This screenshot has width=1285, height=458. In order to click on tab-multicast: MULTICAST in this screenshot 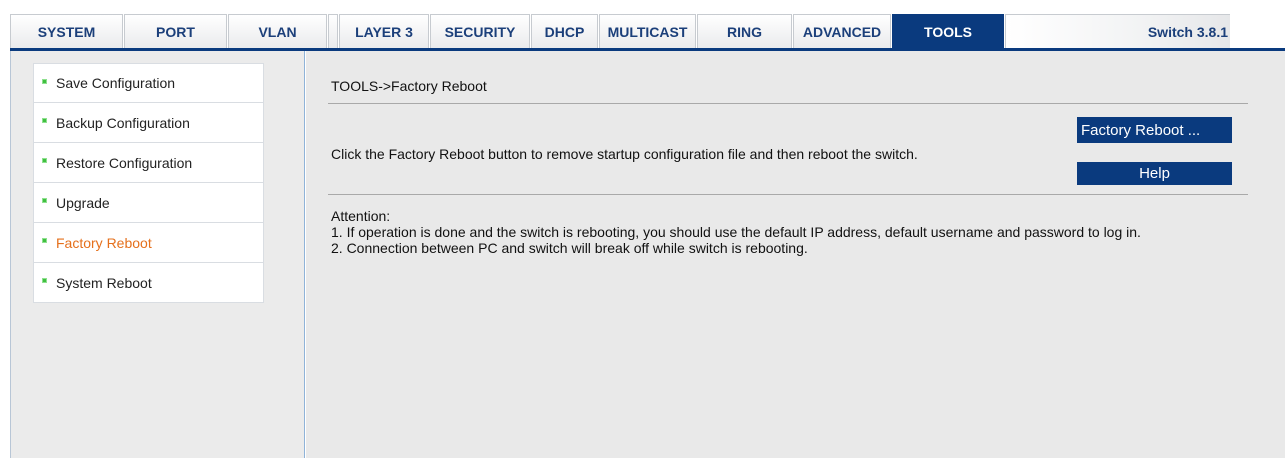, I will do `click(647, 31)`.